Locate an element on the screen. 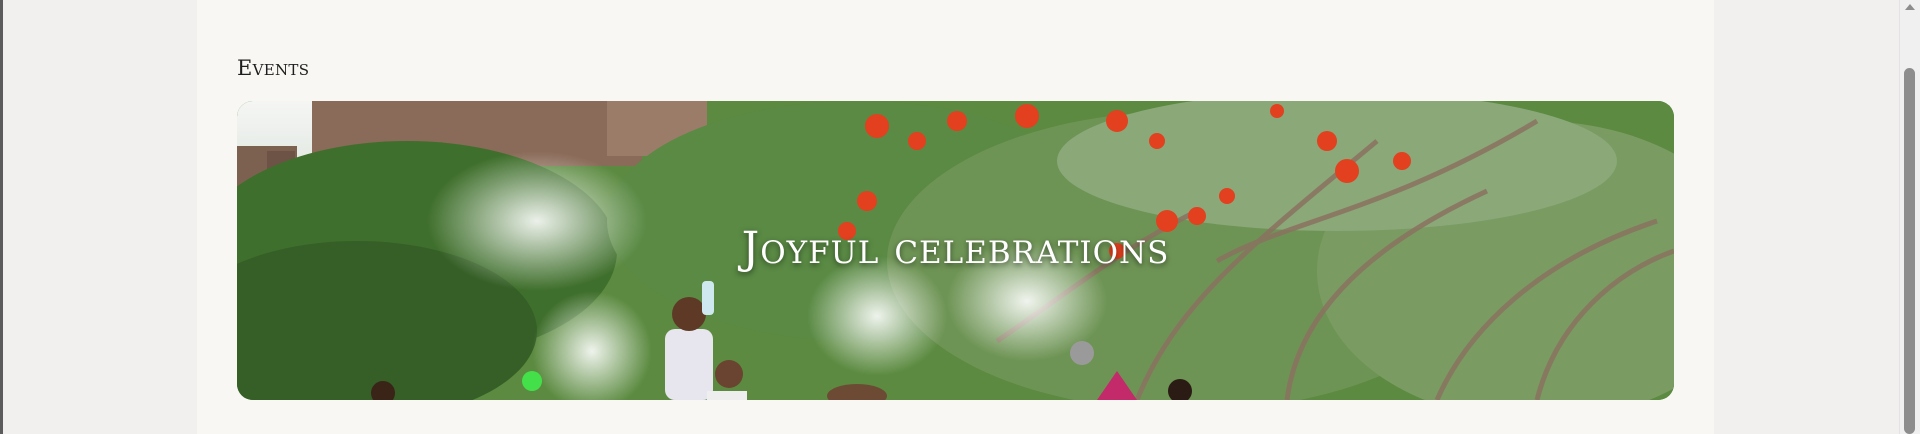 This screenshot has width=1920, height=434. events-heading: Events is located at coordinates (273, 68).